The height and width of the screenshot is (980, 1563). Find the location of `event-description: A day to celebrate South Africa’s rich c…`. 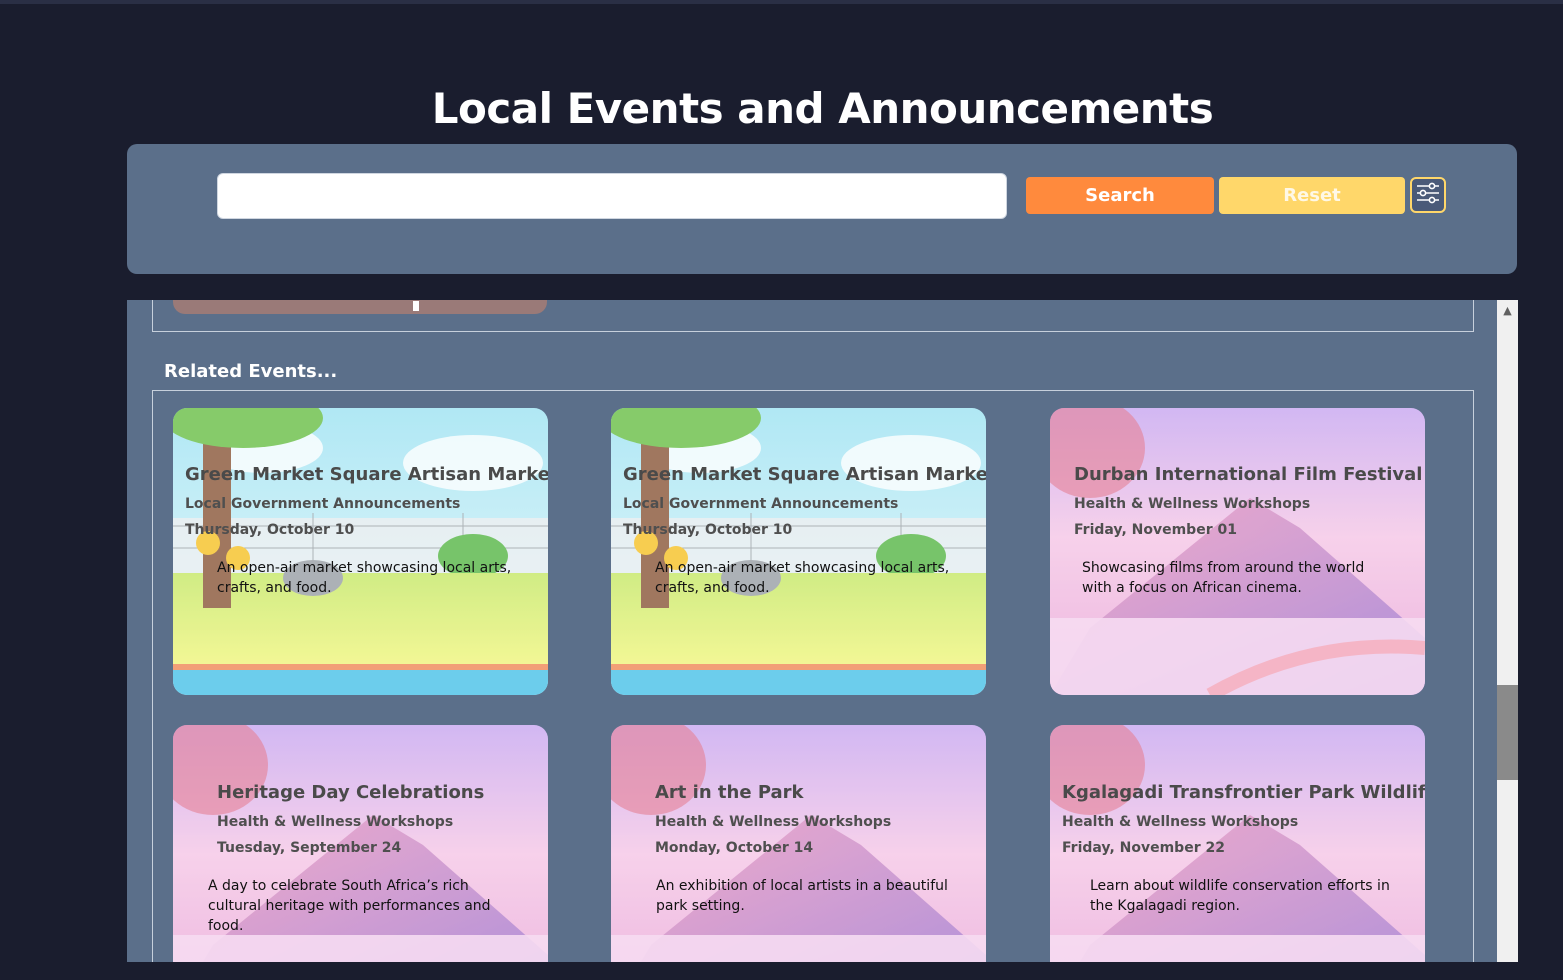

event-description: A day to celebrate South Africa’s rich c… is located at coordinates (349, 906).